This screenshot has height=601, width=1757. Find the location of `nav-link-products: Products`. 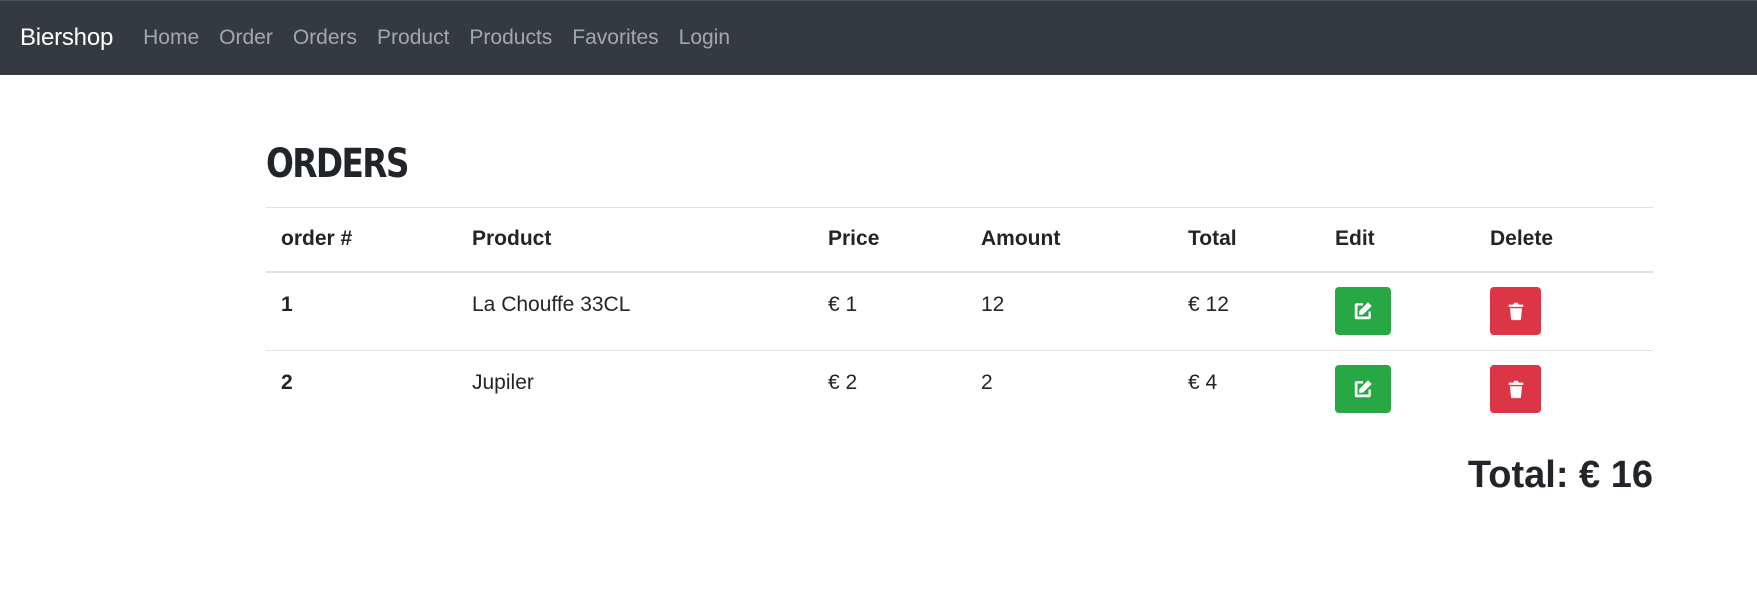

nav-link-products: Products is located at coordinates (510, 38).